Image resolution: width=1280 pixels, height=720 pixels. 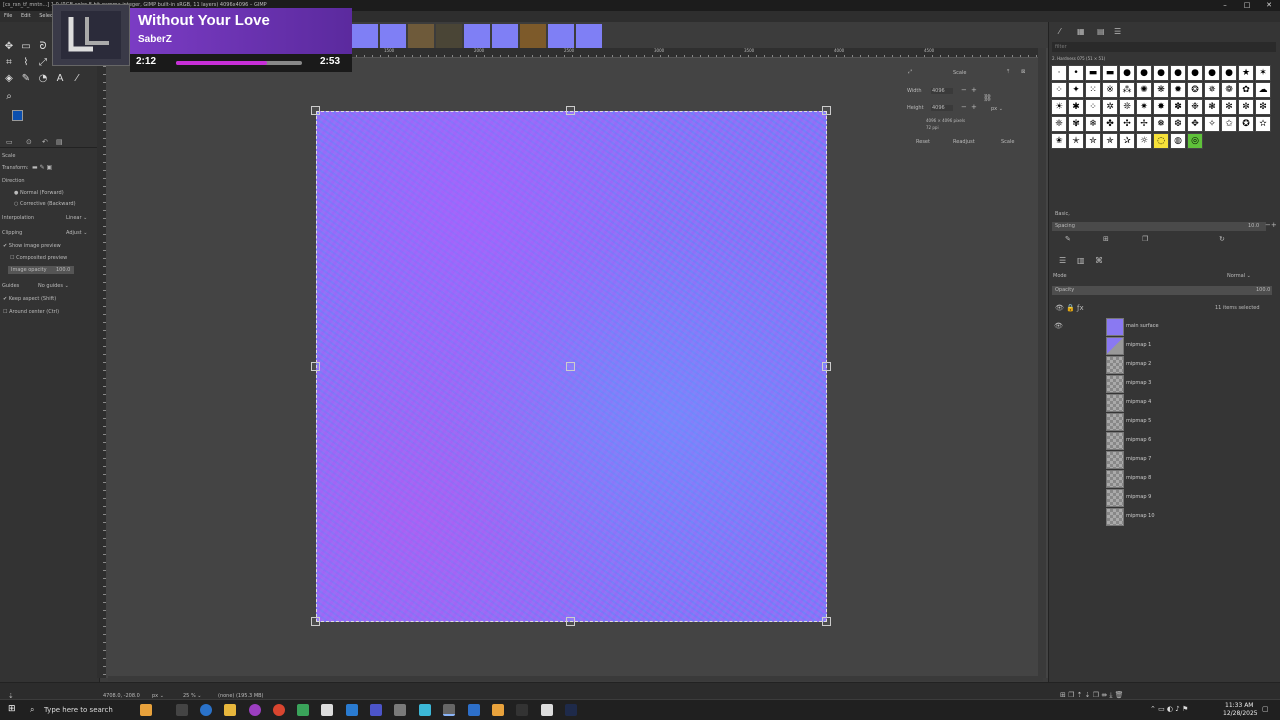 I want to click on brush-preset-icon: ◎, so click(x=1195, y=141).